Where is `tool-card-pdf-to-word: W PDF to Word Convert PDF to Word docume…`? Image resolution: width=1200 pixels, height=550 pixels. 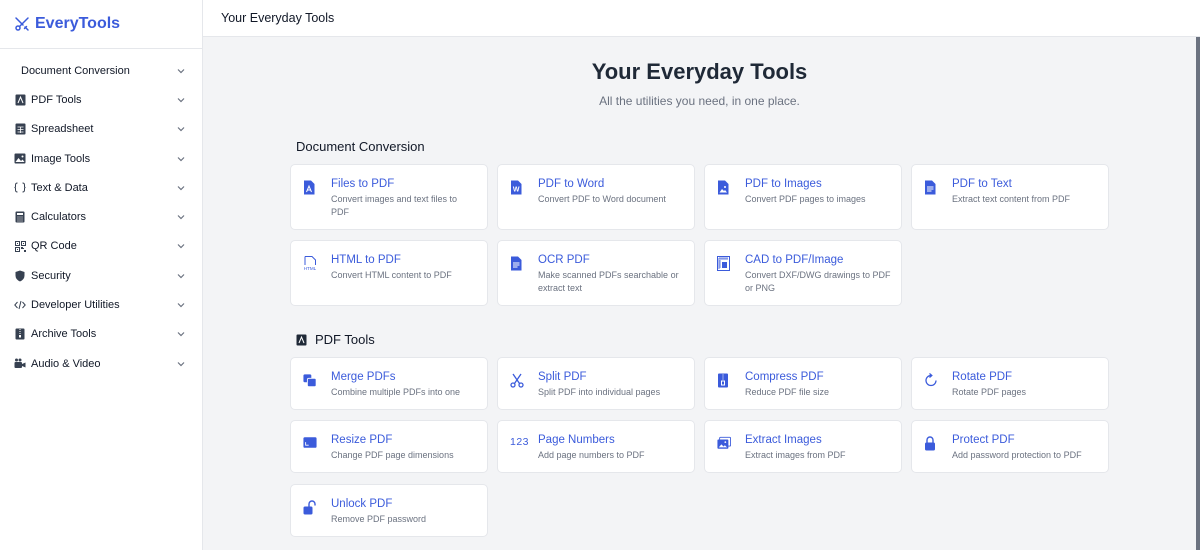
tool-card-pdf-to-word: W PDF to Word Convert PDF to Word docume… is located at coordinates (596, 197).